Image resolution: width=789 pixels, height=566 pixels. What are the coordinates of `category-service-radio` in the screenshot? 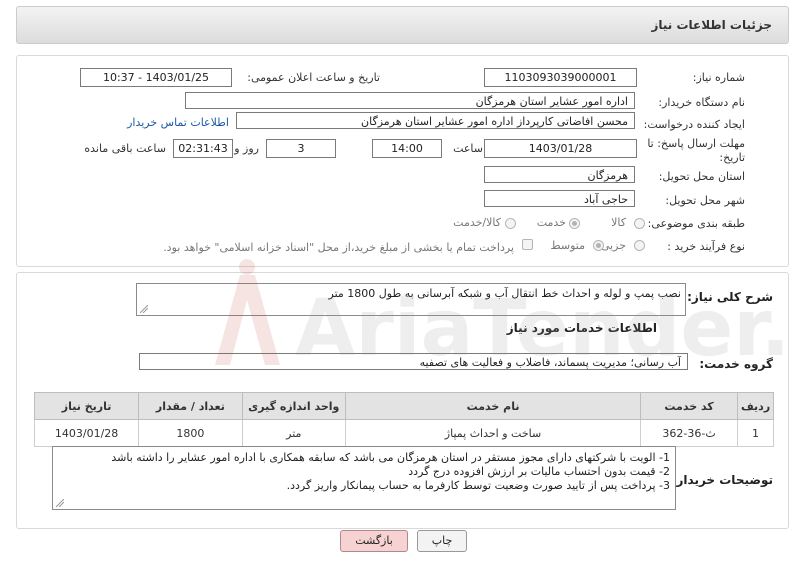 It's located at (574, 223).